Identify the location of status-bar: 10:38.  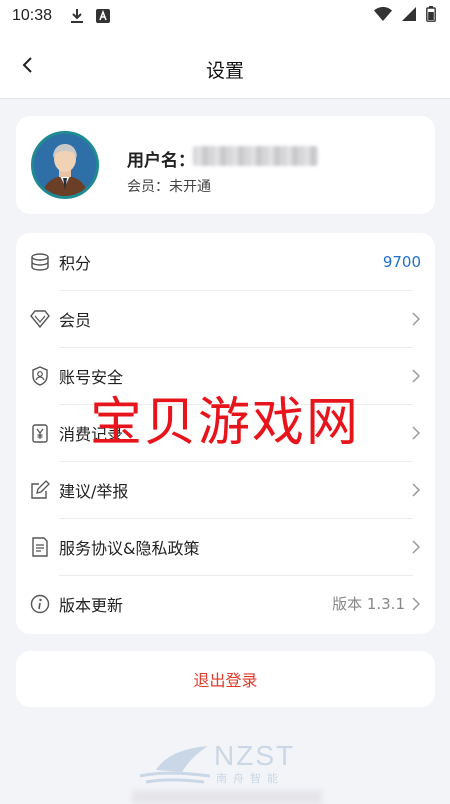
(225, 16).